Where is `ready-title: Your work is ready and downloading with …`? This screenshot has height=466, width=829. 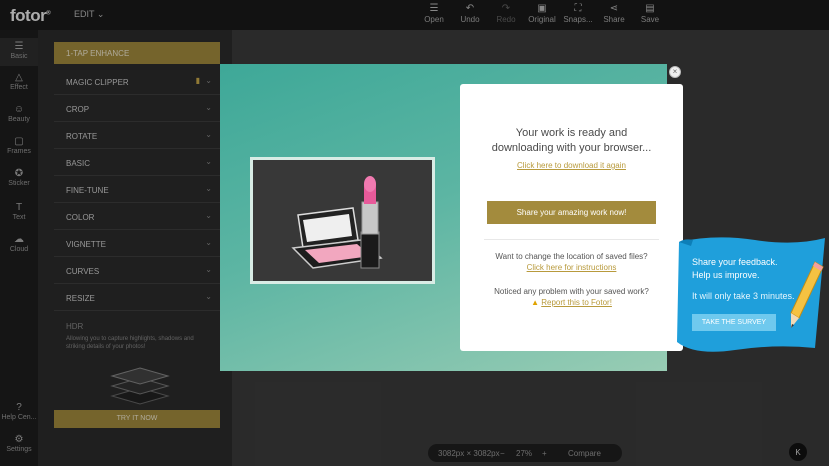
ready-title: Your work is ready and downloading with … is located at coordinates (571, 140).